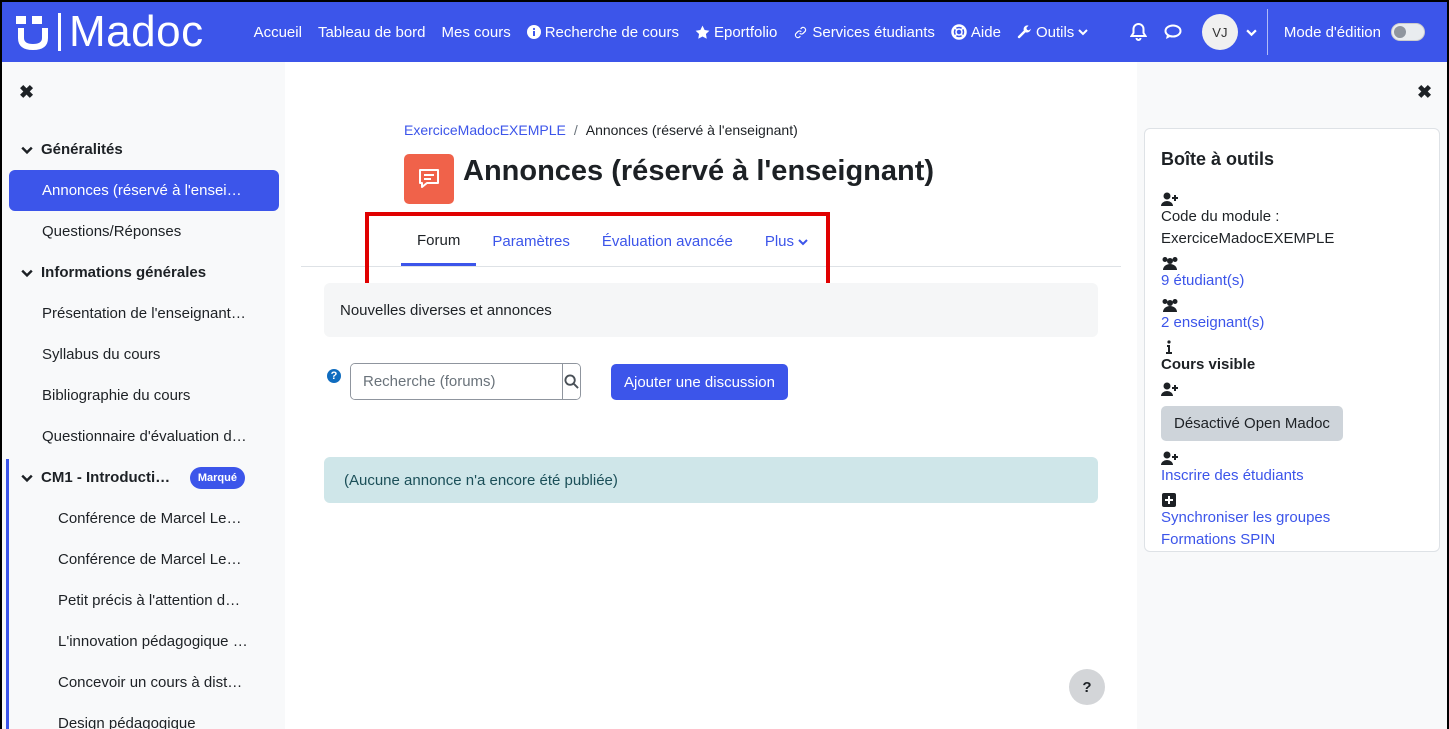 The width and height of the screenshot is (1449, 729). I want to click on plus-square-icon, so click(1169, 500).